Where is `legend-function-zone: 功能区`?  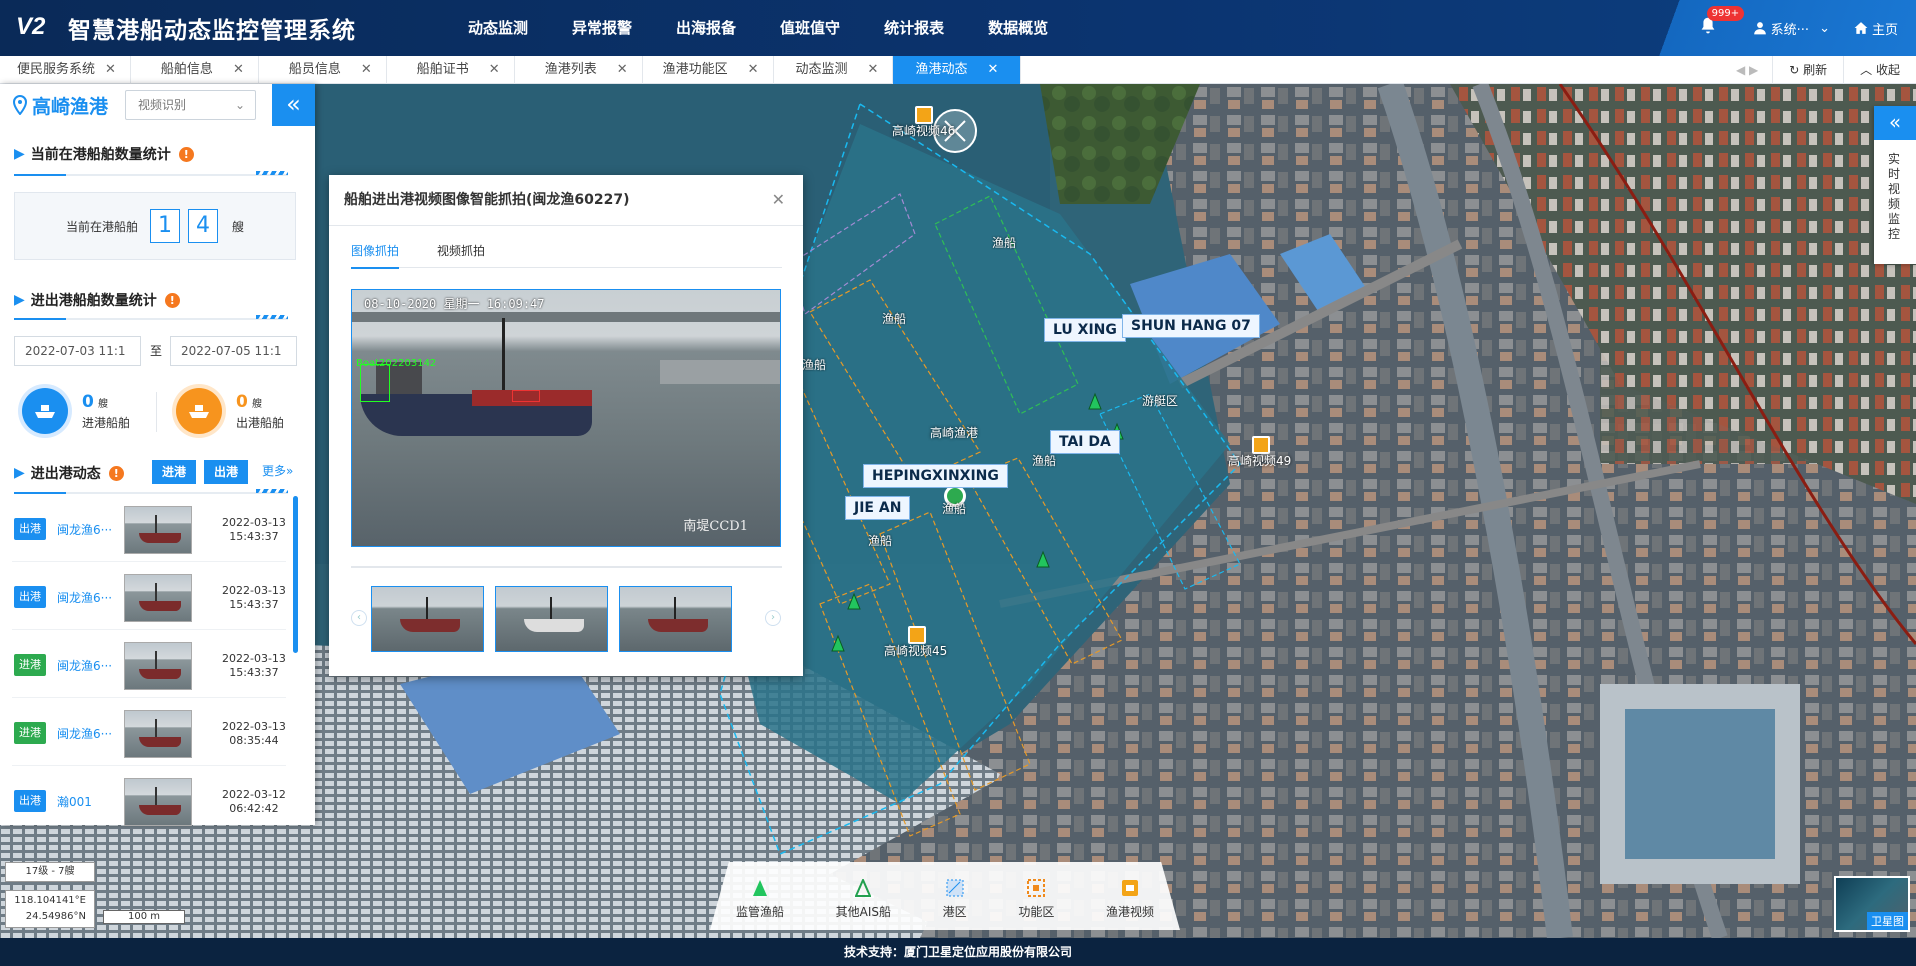 legend-function-zone: 功能区 is located at coordinates (1036, 898).